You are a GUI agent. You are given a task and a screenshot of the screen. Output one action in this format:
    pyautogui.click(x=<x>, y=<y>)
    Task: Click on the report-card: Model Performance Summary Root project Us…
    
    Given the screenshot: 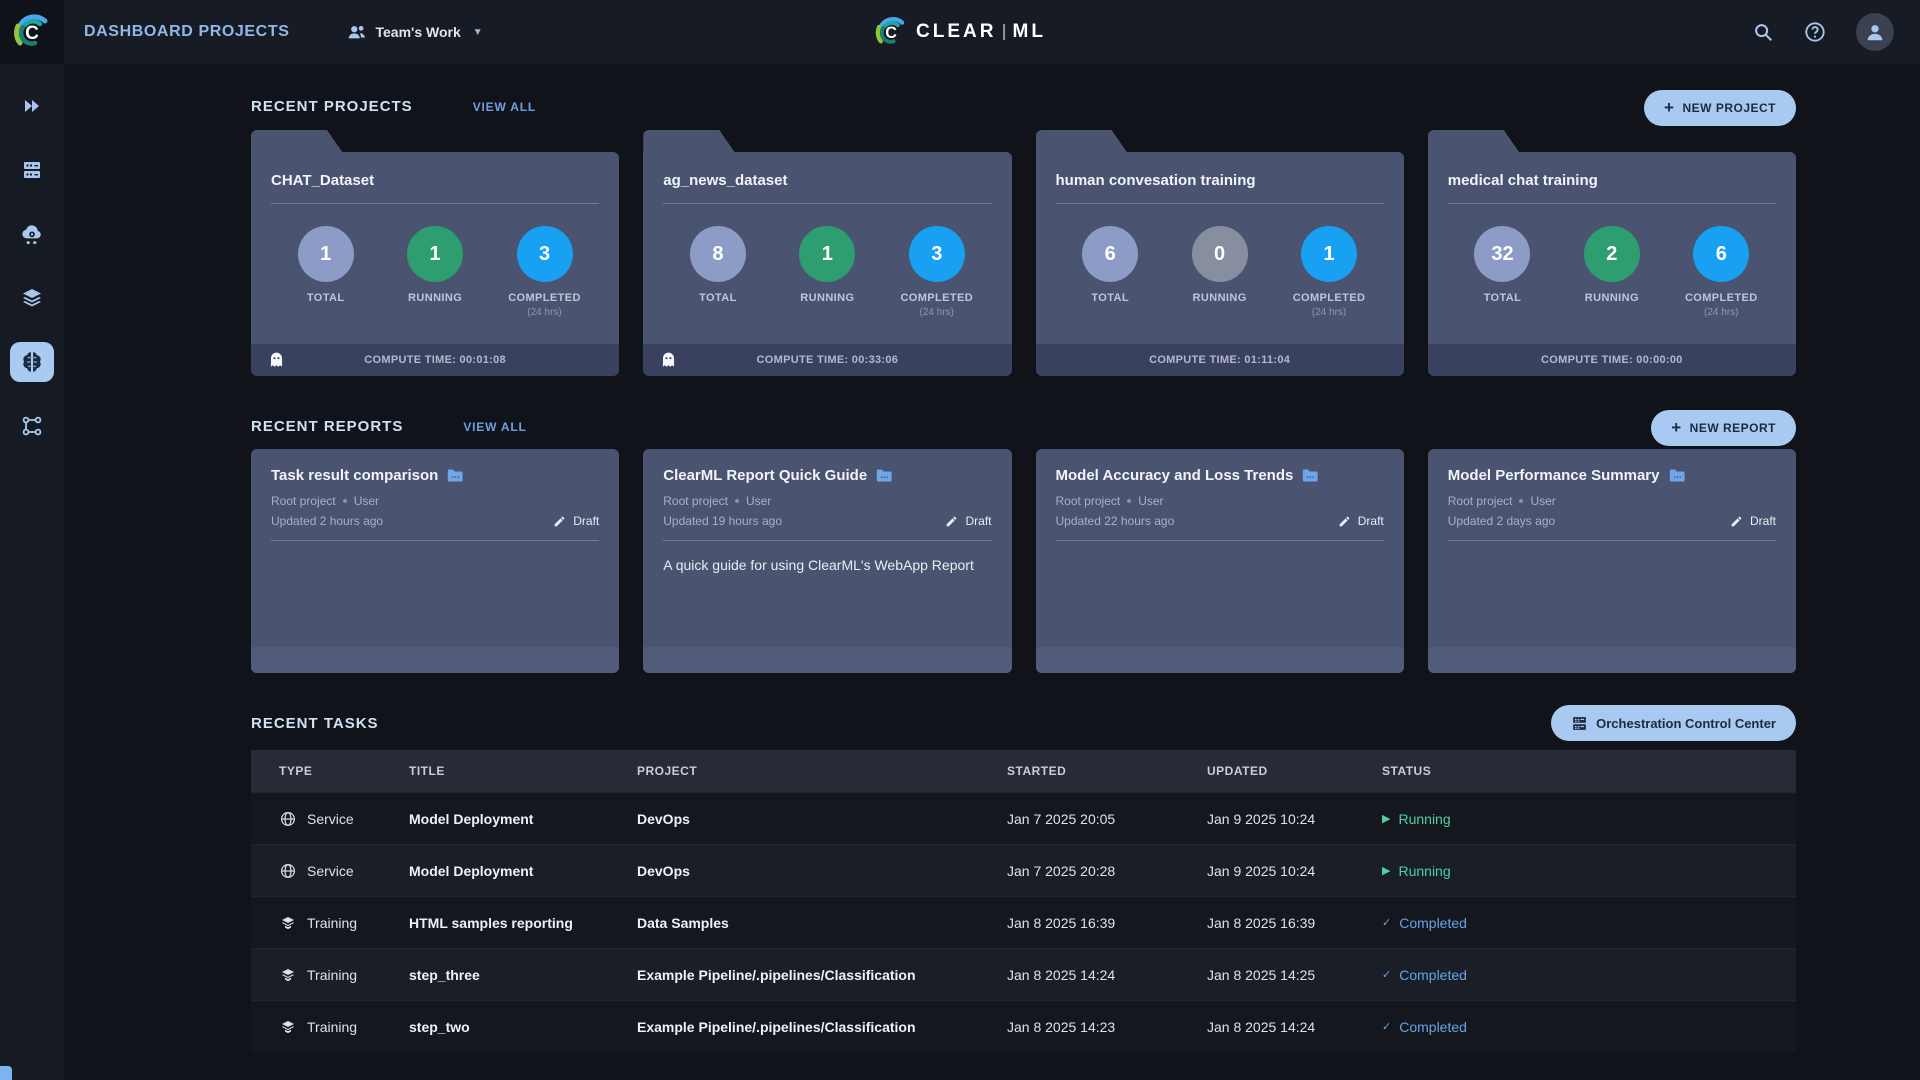 What is the action you would take?
    pyautogui.click(x=1611, y=561)
    